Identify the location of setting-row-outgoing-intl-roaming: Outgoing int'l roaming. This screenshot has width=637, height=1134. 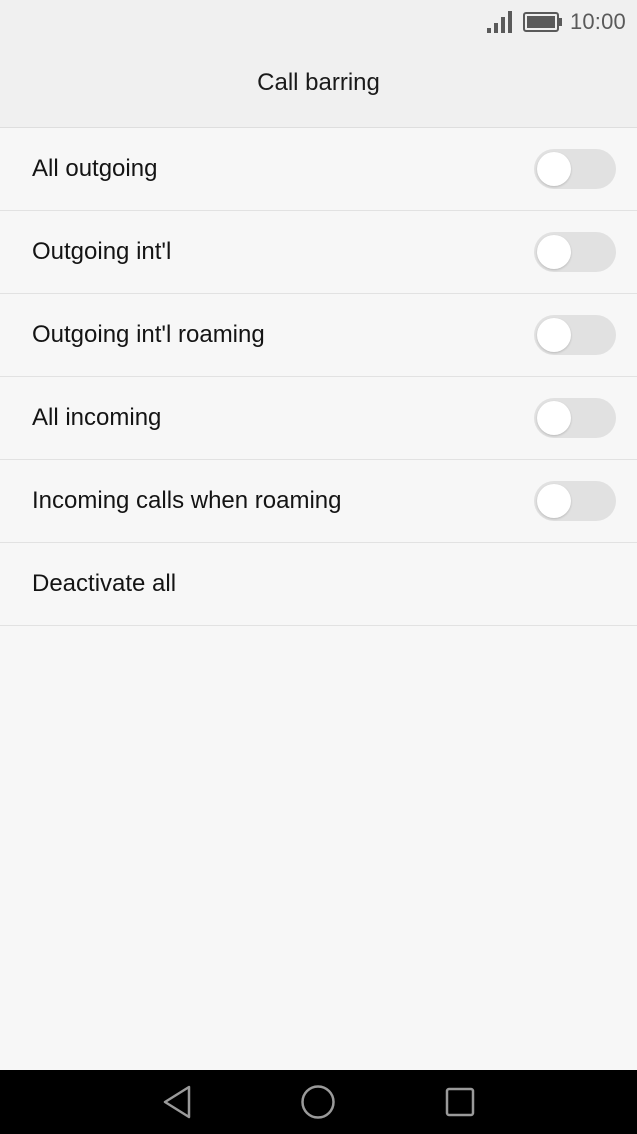
(318, 335).